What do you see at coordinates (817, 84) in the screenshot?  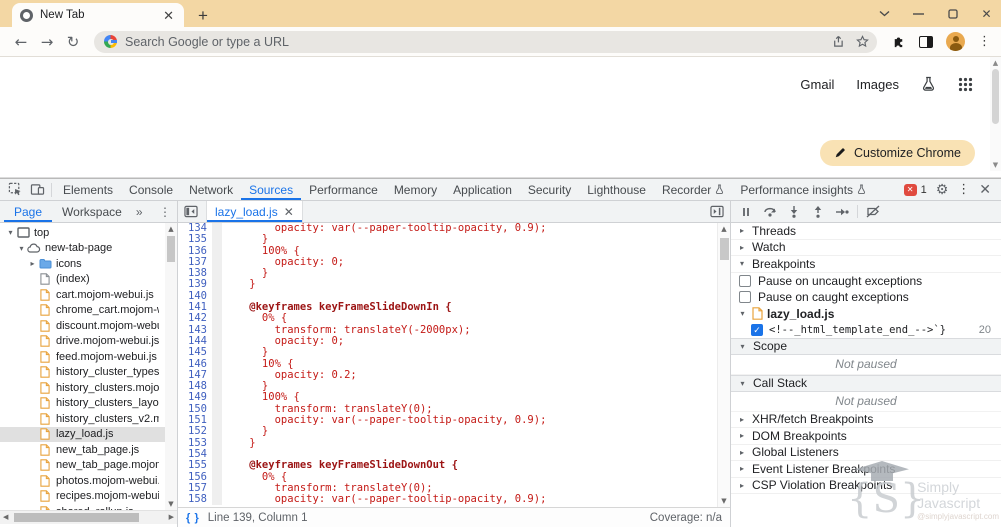 I see `gmail-link: Gmail` at bounding box center [817, 84].